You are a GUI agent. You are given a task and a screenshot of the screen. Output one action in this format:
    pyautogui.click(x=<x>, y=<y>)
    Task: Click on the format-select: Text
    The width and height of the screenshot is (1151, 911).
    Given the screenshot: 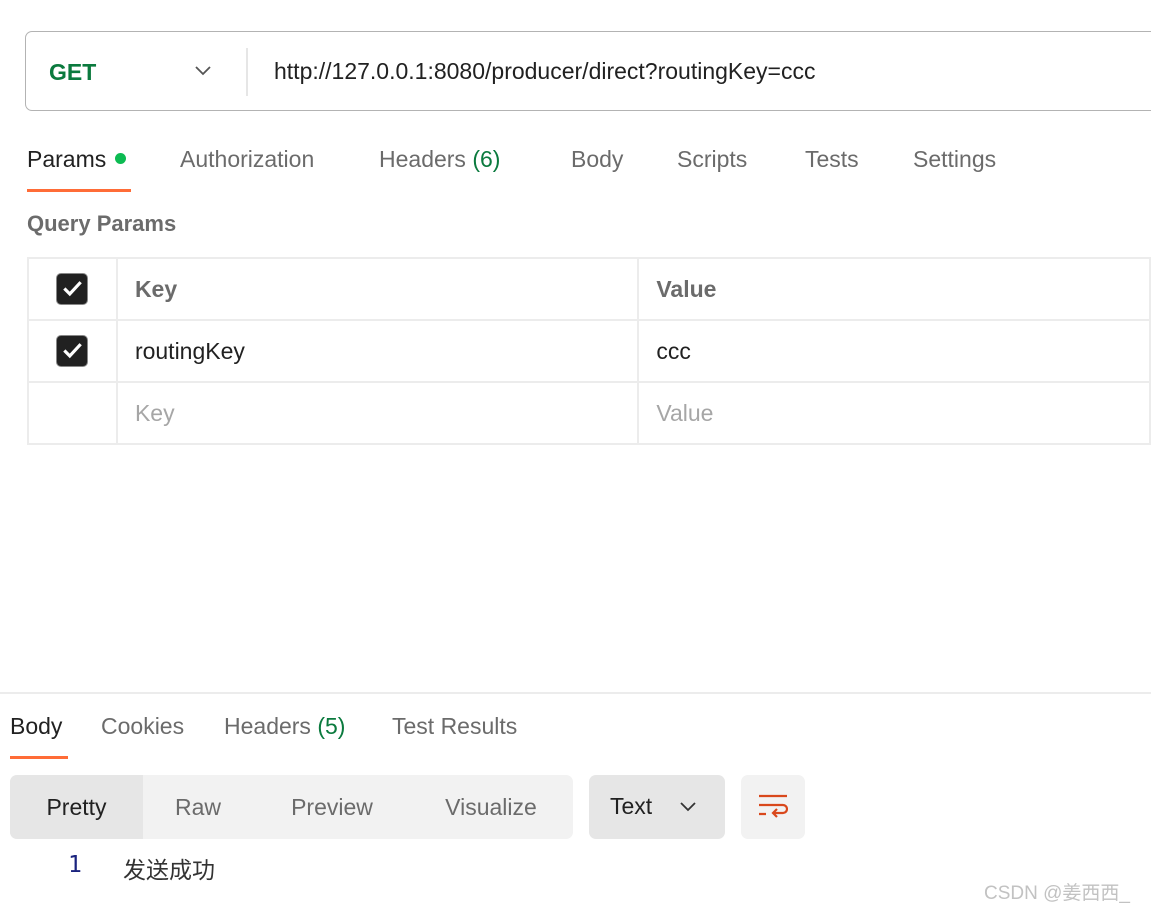 What is the action you would take?
    pyautogui.click(x=657, y=807)
    